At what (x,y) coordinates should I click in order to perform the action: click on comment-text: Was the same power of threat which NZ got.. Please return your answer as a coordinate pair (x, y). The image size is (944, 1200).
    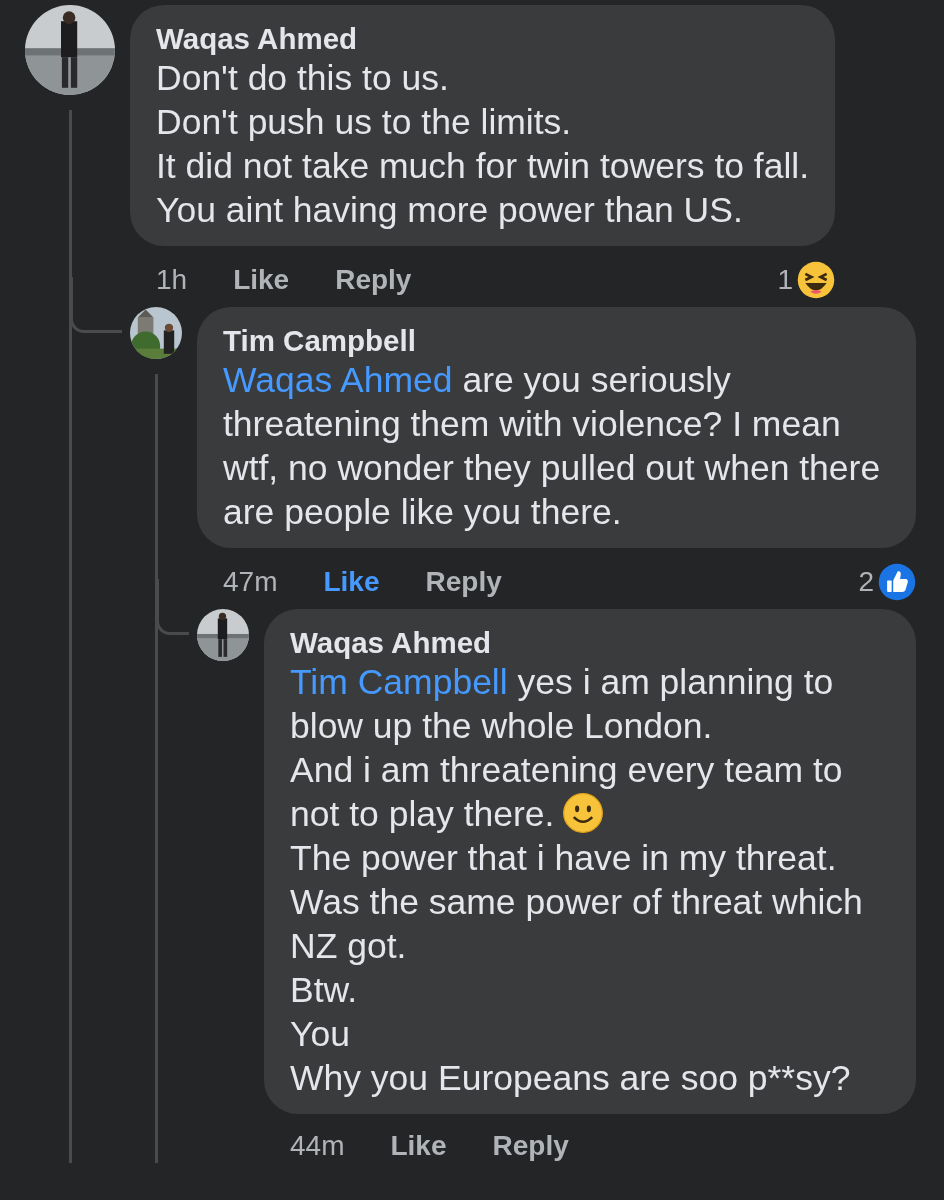
    Looking at the image, I should click on (577, 924).